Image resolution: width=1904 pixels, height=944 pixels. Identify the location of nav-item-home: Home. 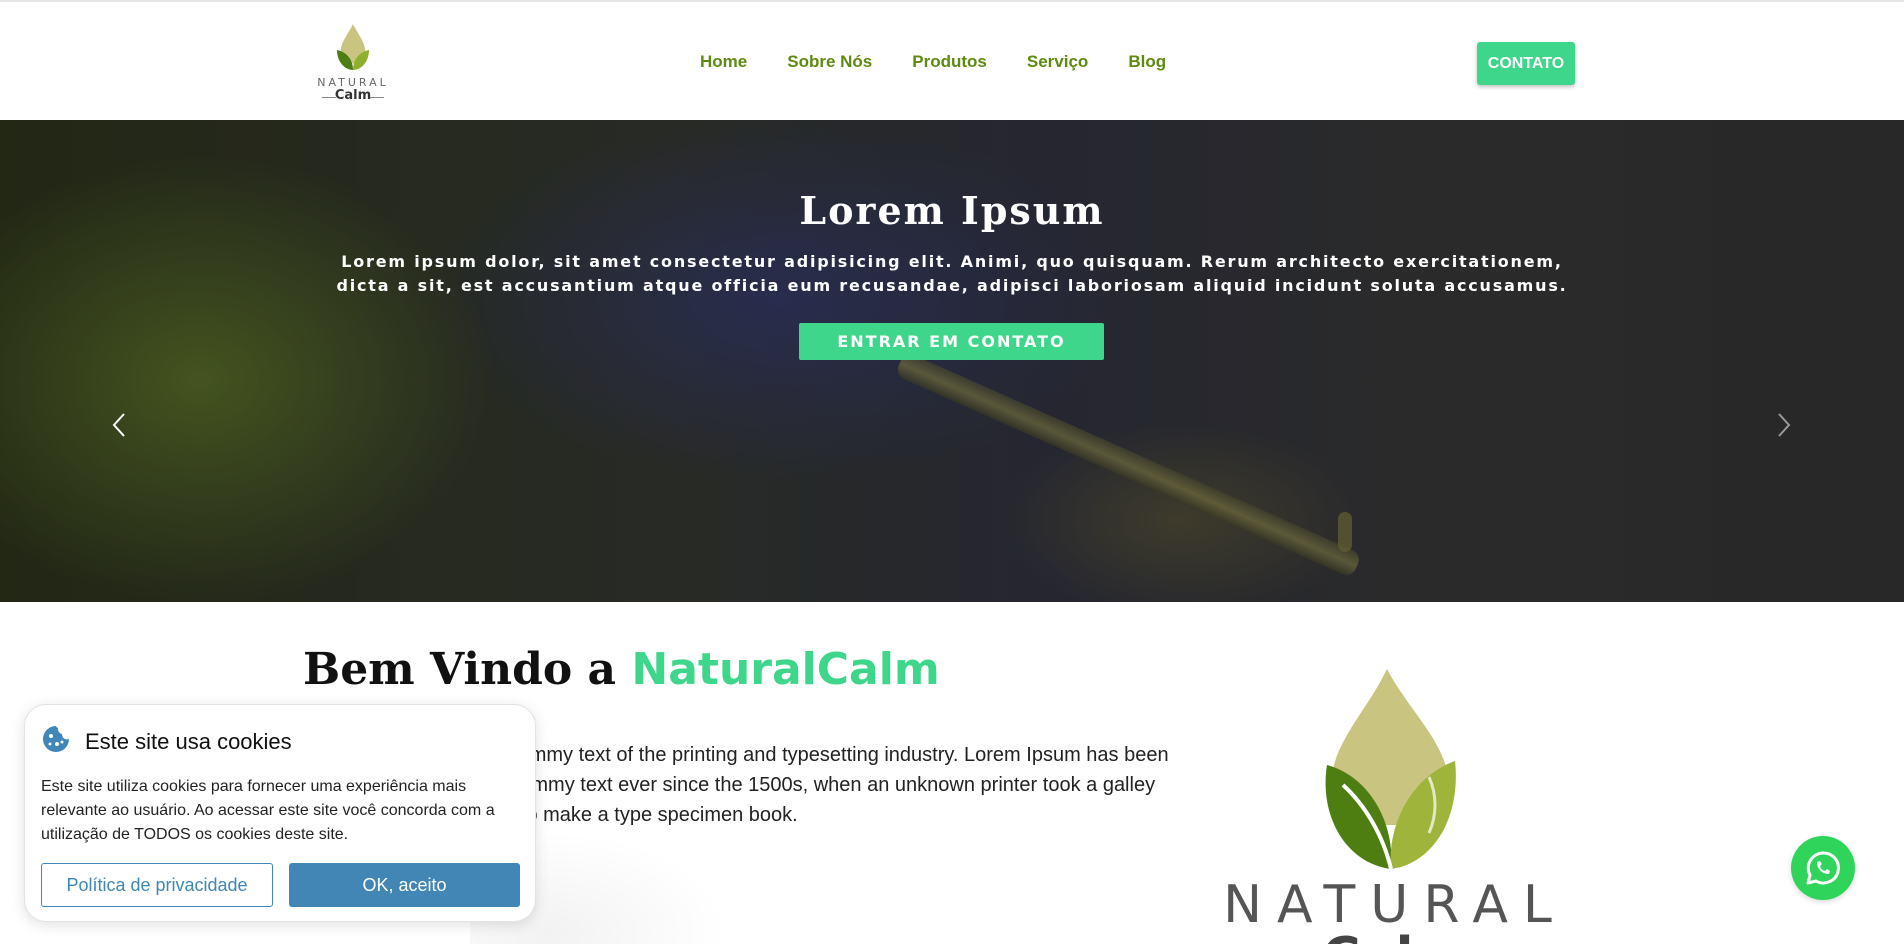
(723, 62).